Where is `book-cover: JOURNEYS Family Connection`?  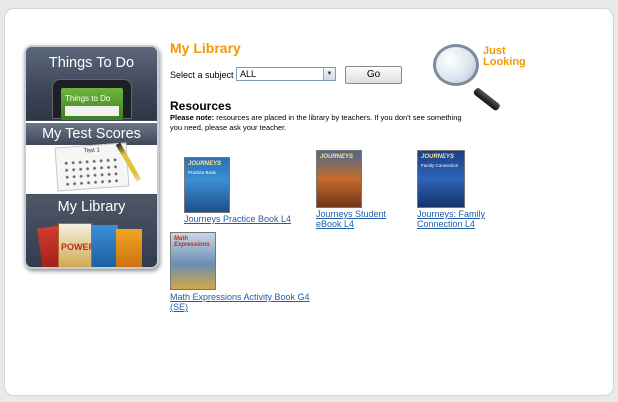 book-cover: JOURNEYS Family Connection is located at coordinates (441, 179).